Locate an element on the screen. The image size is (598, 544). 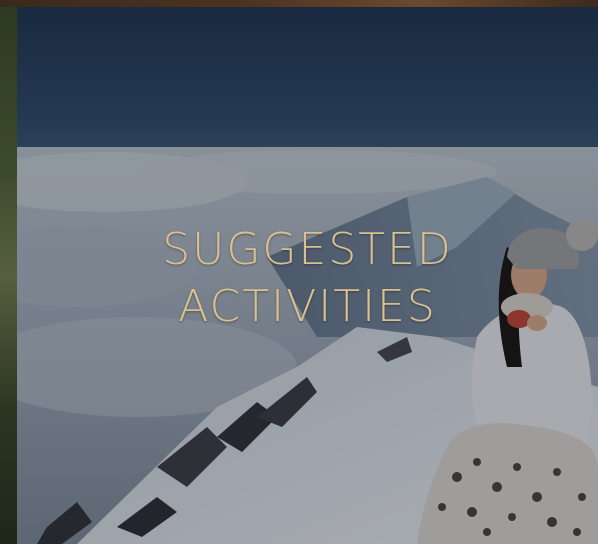
tile-title-line2: ACTIVITIES is located at coordinates (307, 306).